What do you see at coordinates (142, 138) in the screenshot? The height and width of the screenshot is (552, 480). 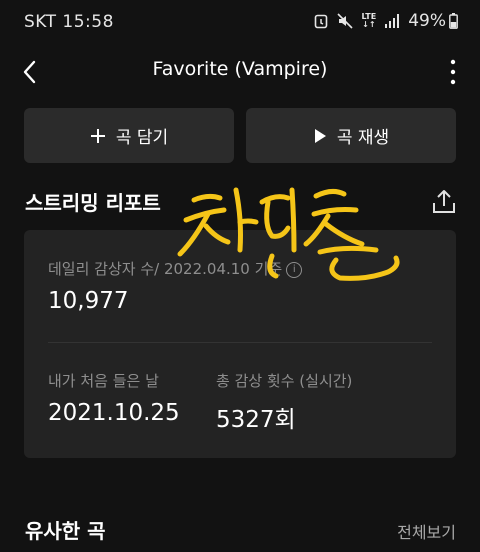 I see `add-button-label: 곡 담기` at bounding box center [142, 138].